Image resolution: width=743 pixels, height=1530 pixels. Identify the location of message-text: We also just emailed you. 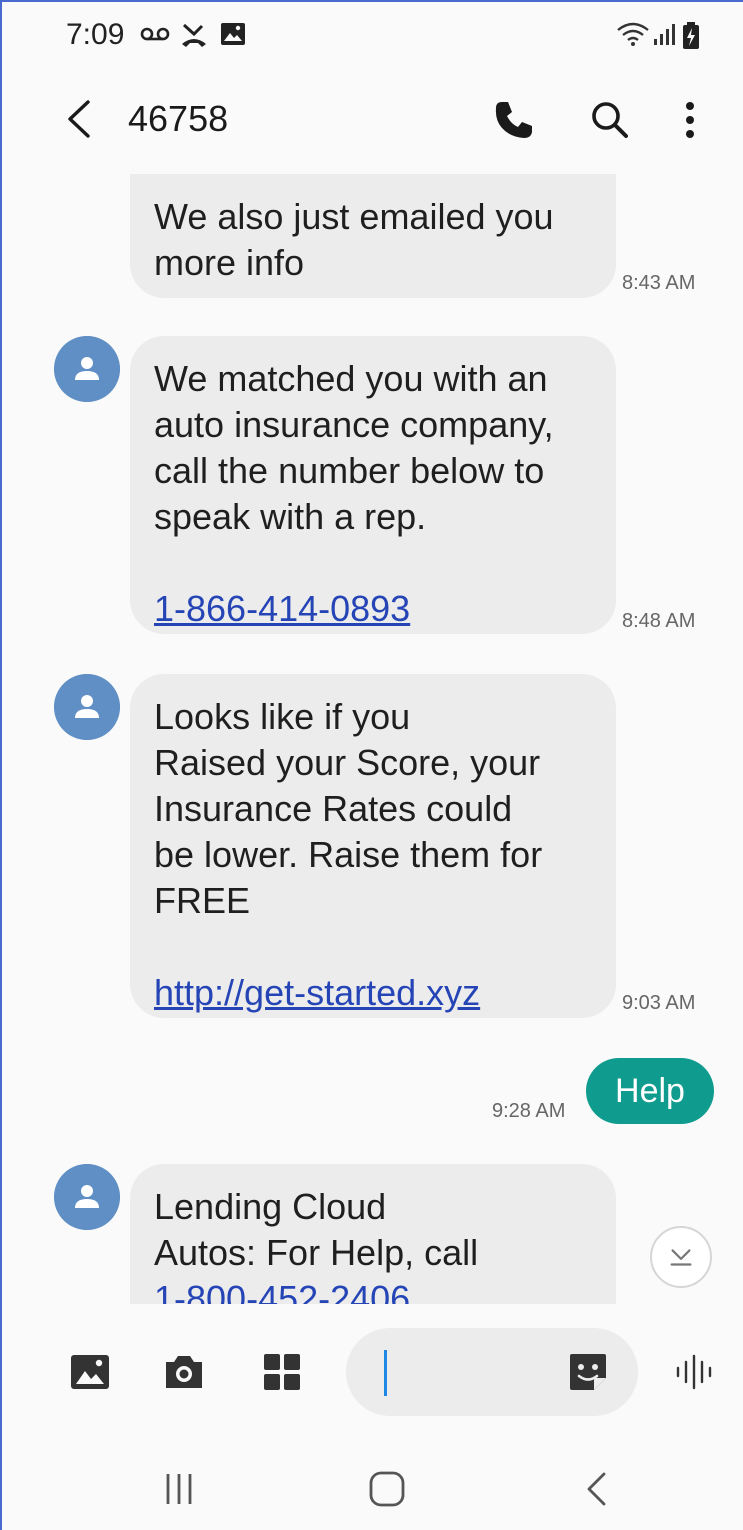
(354, 216).